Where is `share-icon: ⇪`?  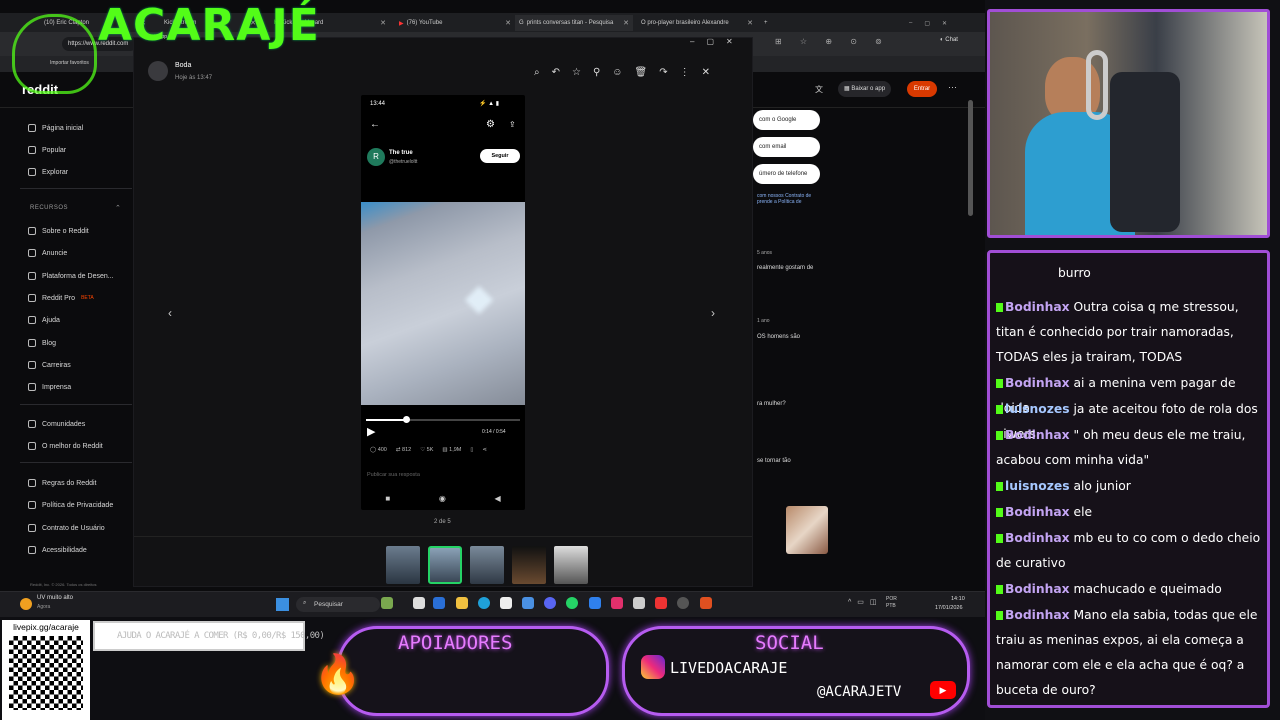 share-icon: ⇪ is located at coordinates (512, 124).